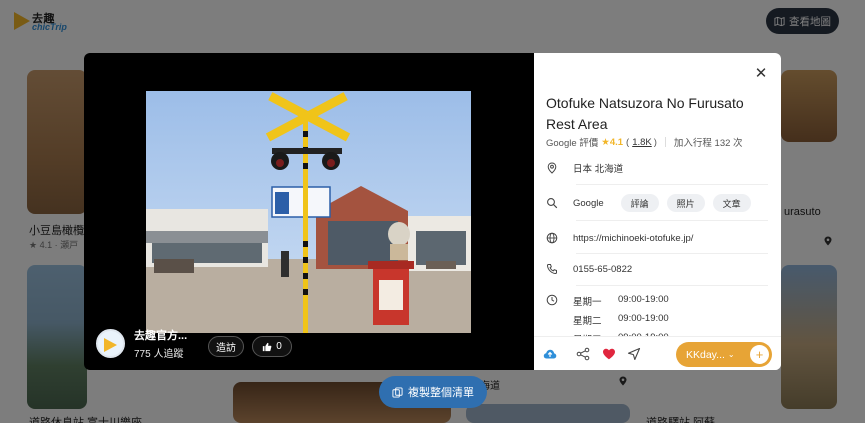 The image size is (865, 423). I want to click on search-photos-chip: 照片, so click(685, 203).